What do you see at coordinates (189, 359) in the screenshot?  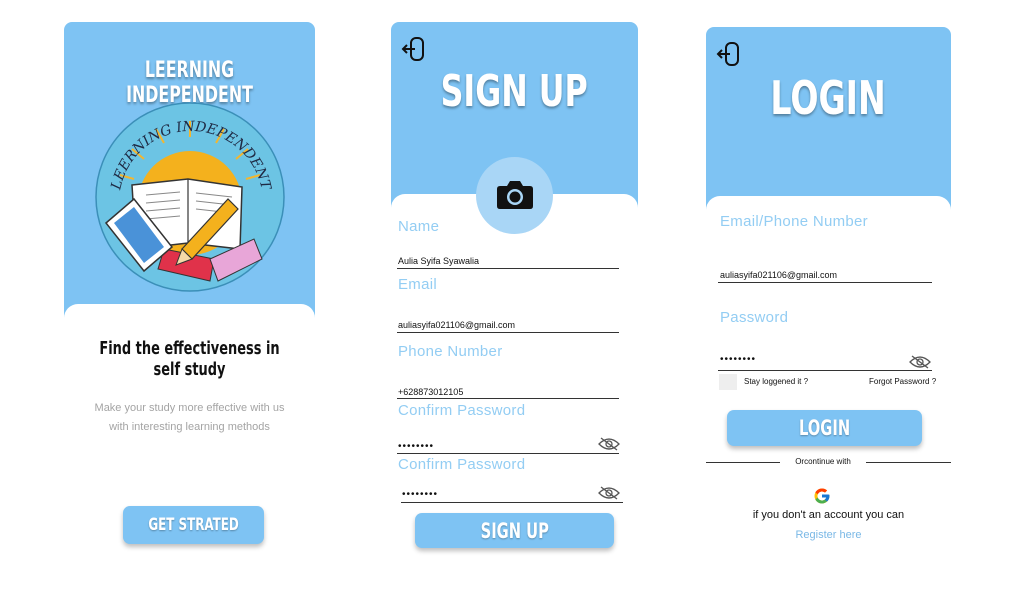 I see `welcome-headline: Find the effectiveness in self study` at bounding box center [189, 359].